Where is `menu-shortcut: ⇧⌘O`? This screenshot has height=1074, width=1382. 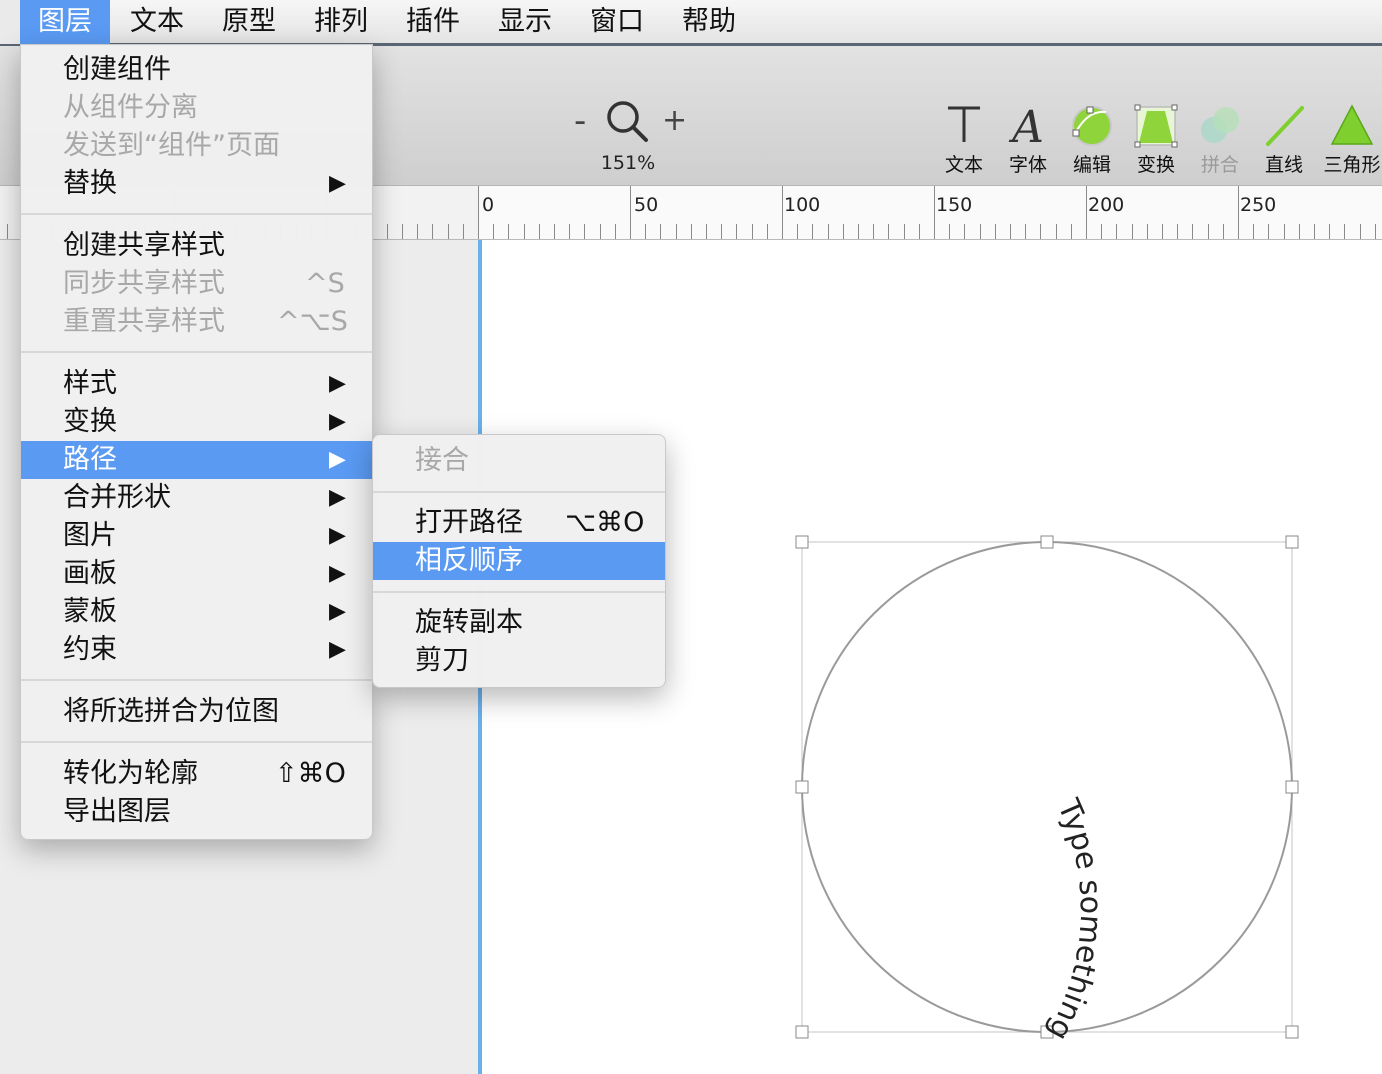 menu-shortcut: ⇧⌘O is located at coordinates (310, 773).